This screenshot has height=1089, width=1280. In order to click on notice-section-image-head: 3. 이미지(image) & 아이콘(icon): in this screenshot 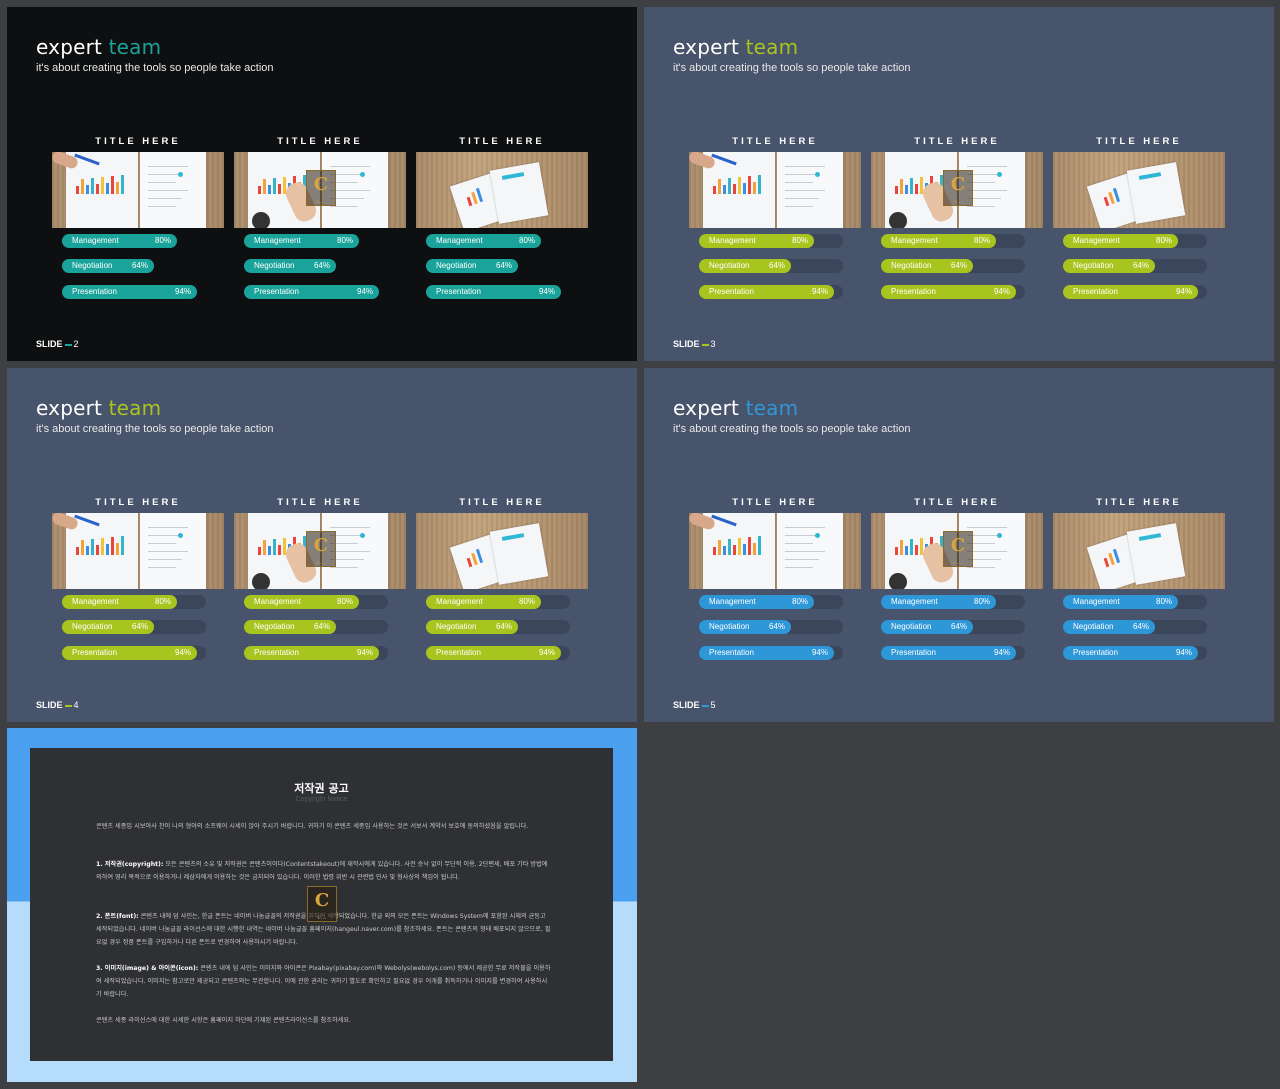, I will do `click(147, 968)`.